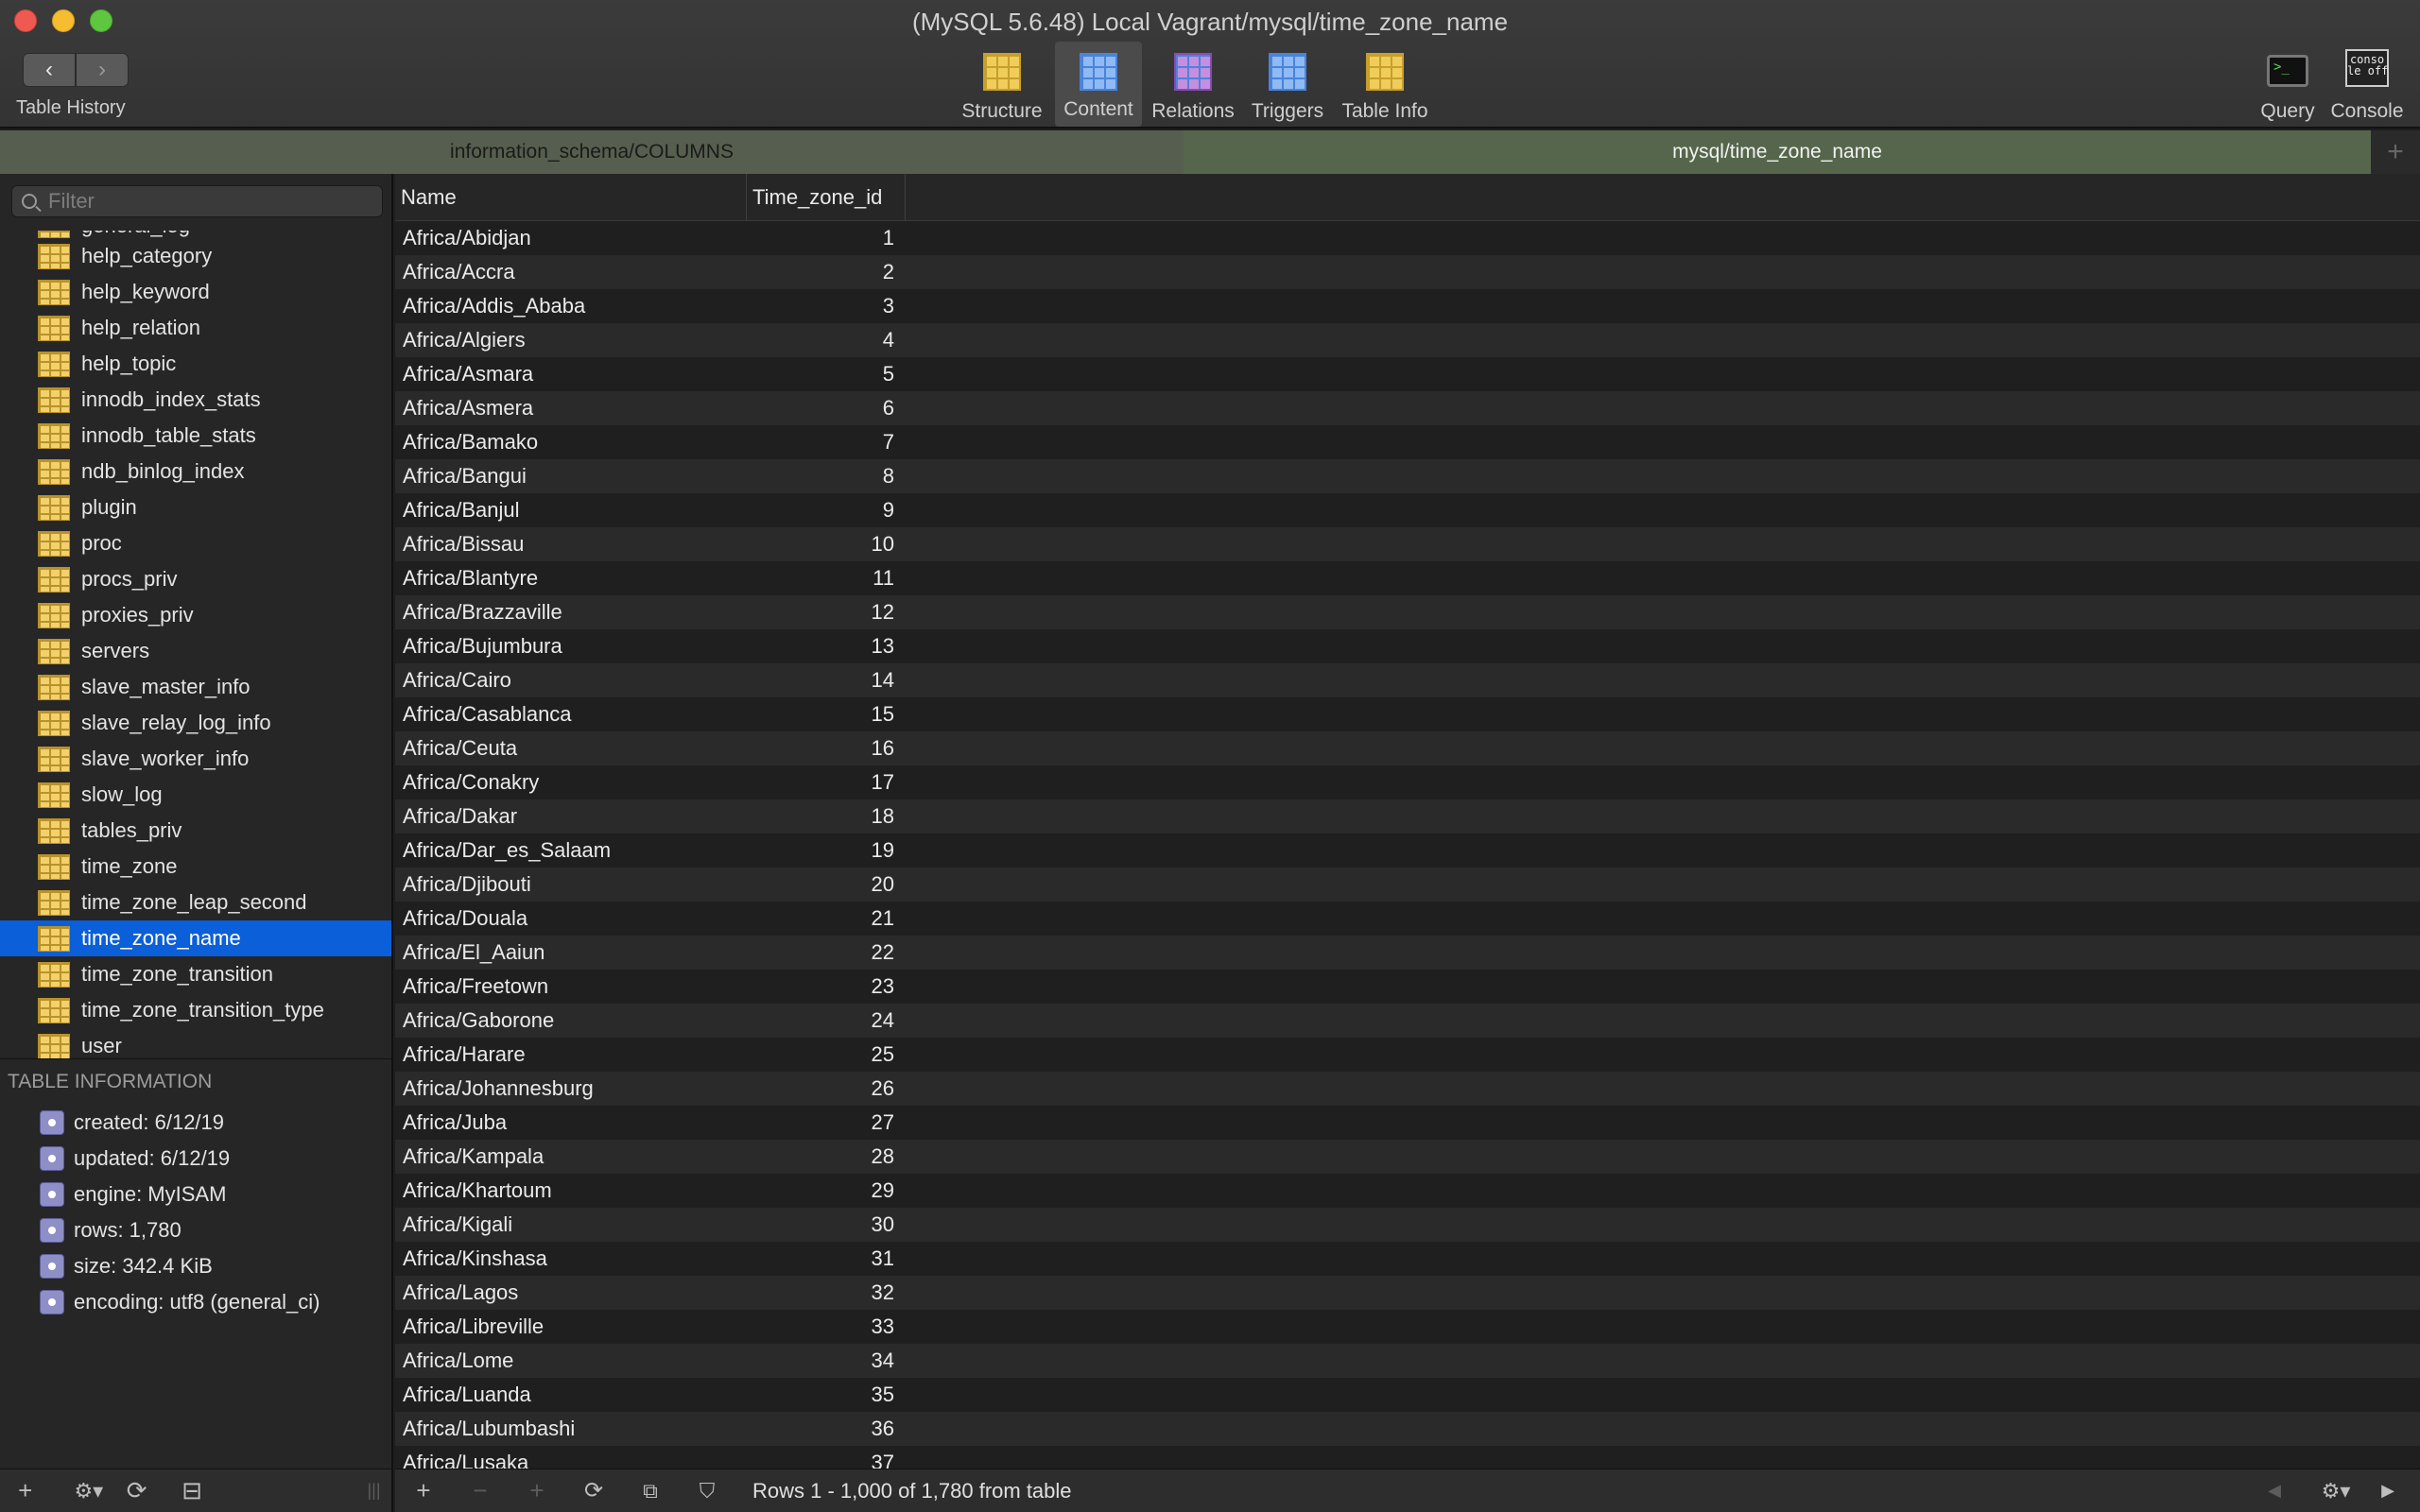 The image size is (2420, 1512). Describe the element at coordinates (571, 1156) in the screenshot. I see `cell-name: Africa/Kampala` at that location.